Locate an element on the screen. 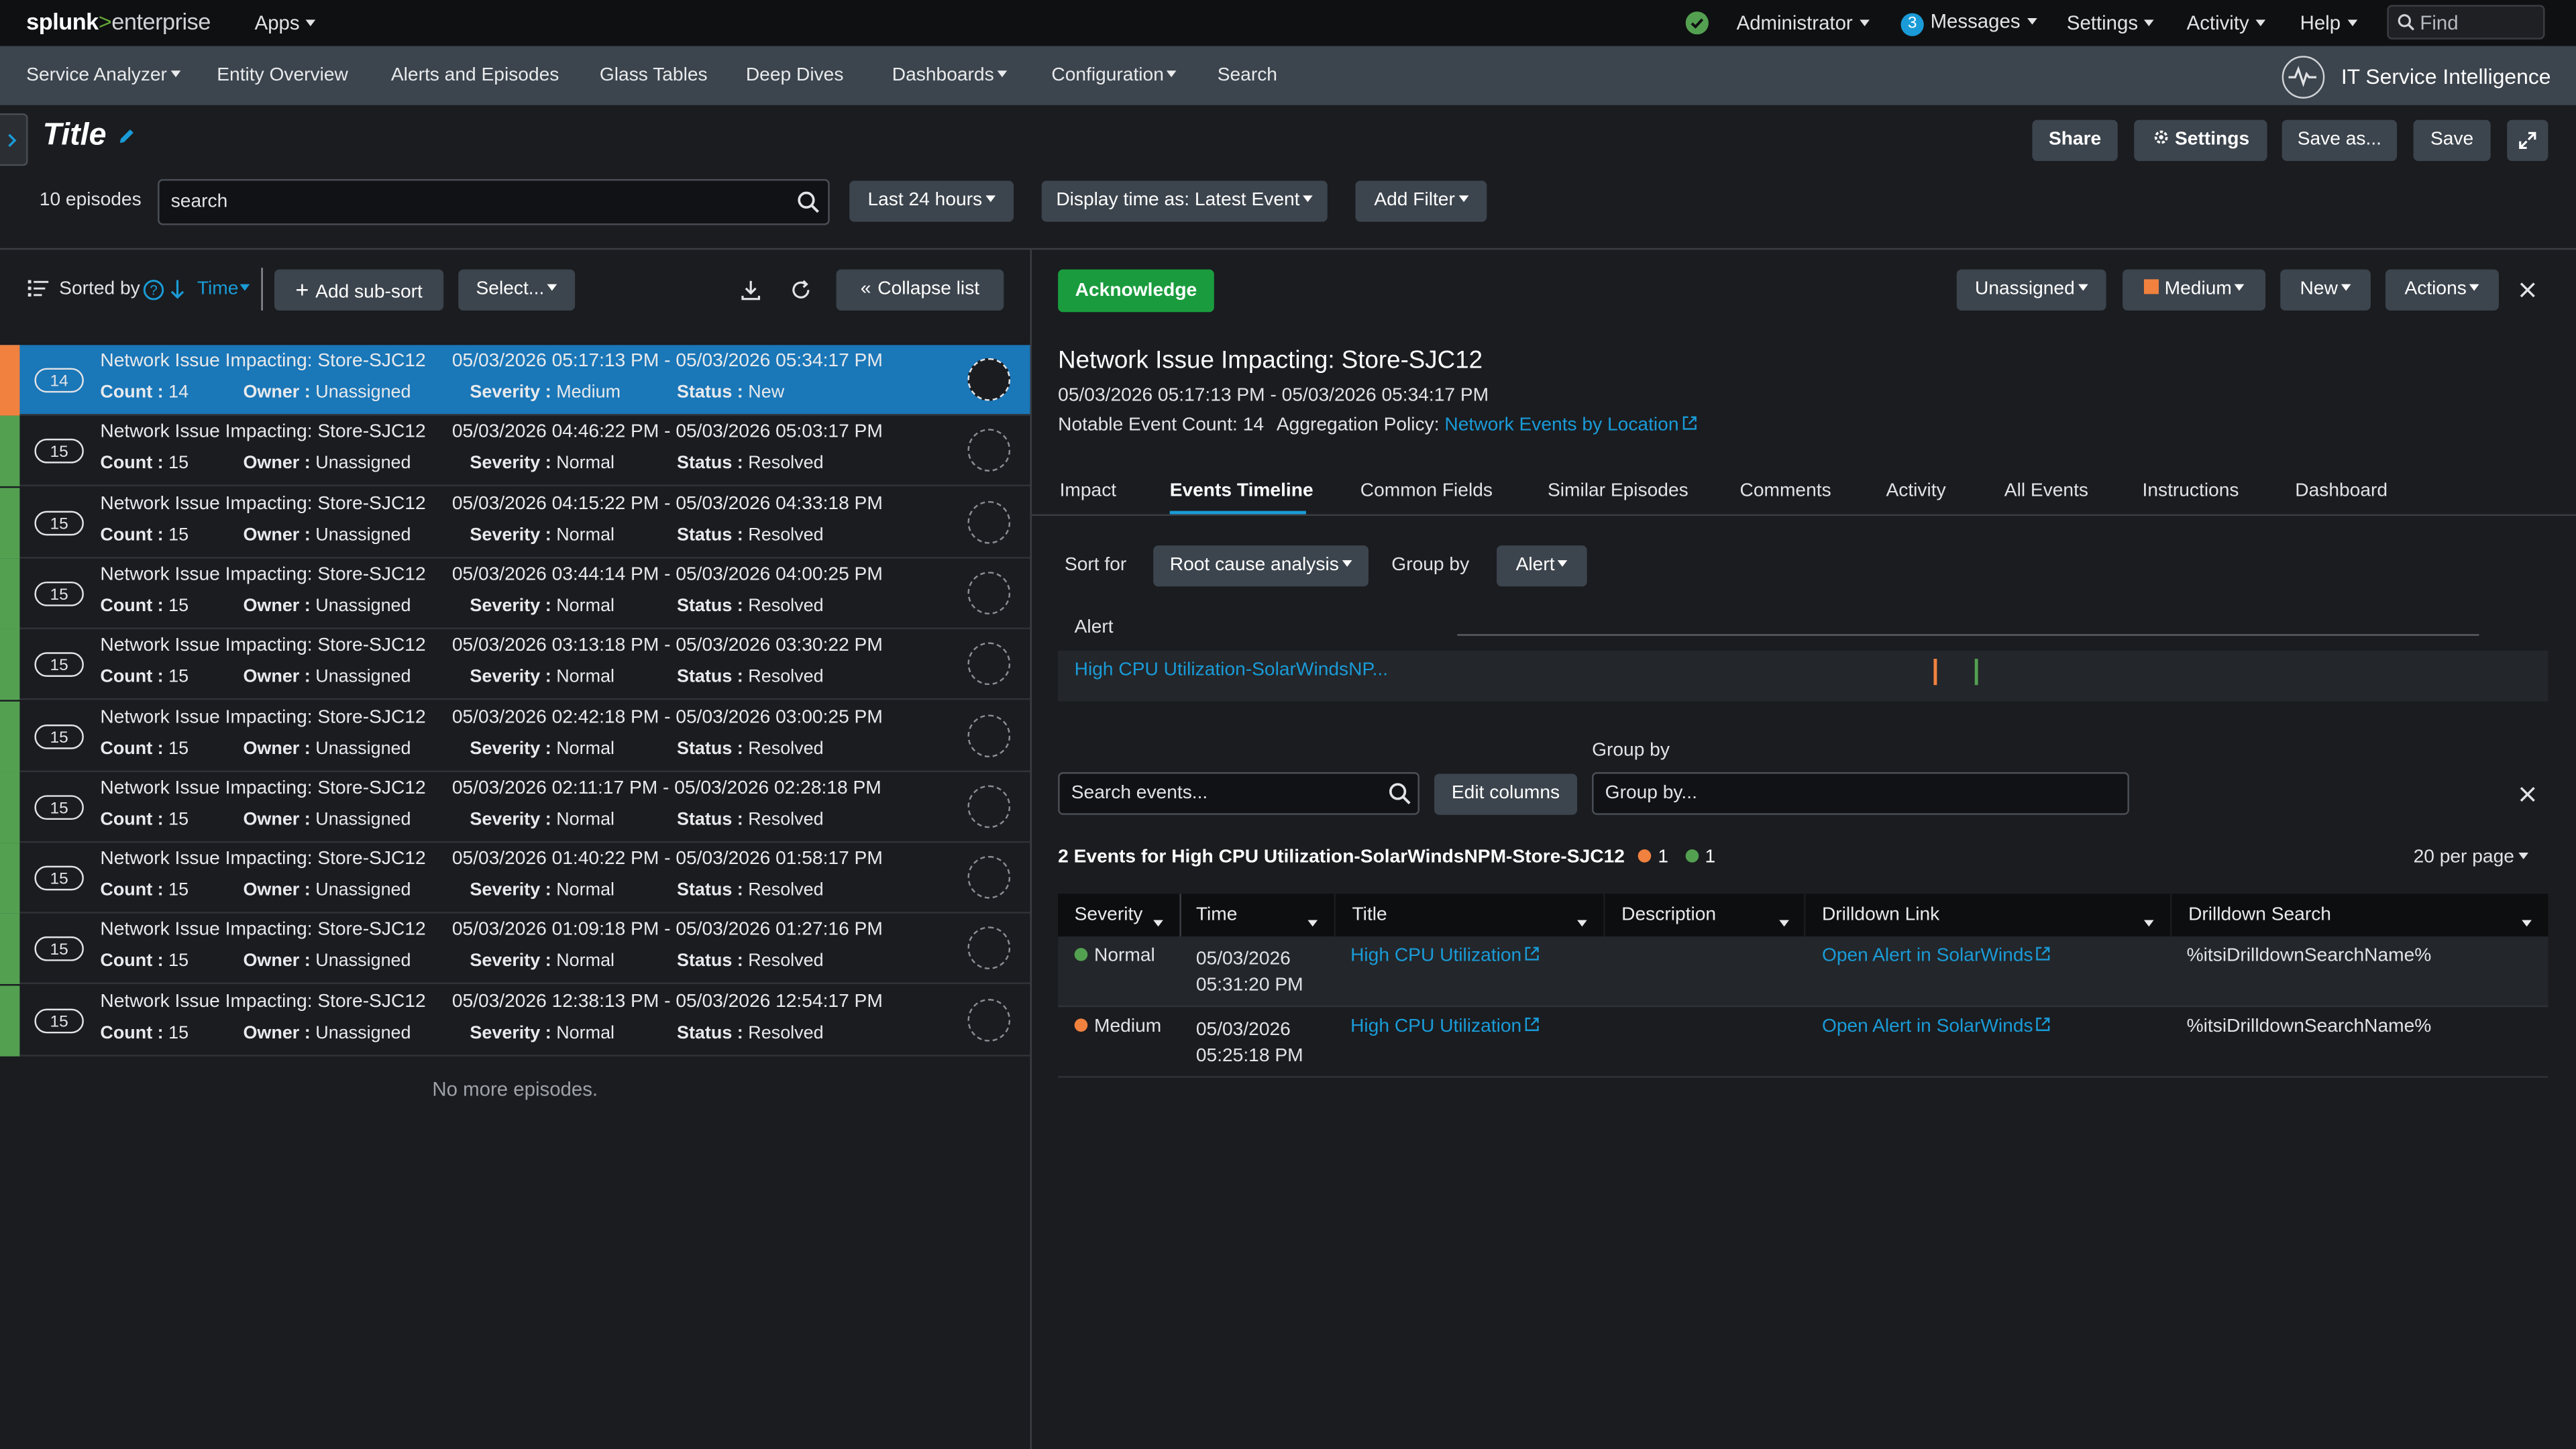  timeline-event-marker-normal is located at coordinates (1976, 672).